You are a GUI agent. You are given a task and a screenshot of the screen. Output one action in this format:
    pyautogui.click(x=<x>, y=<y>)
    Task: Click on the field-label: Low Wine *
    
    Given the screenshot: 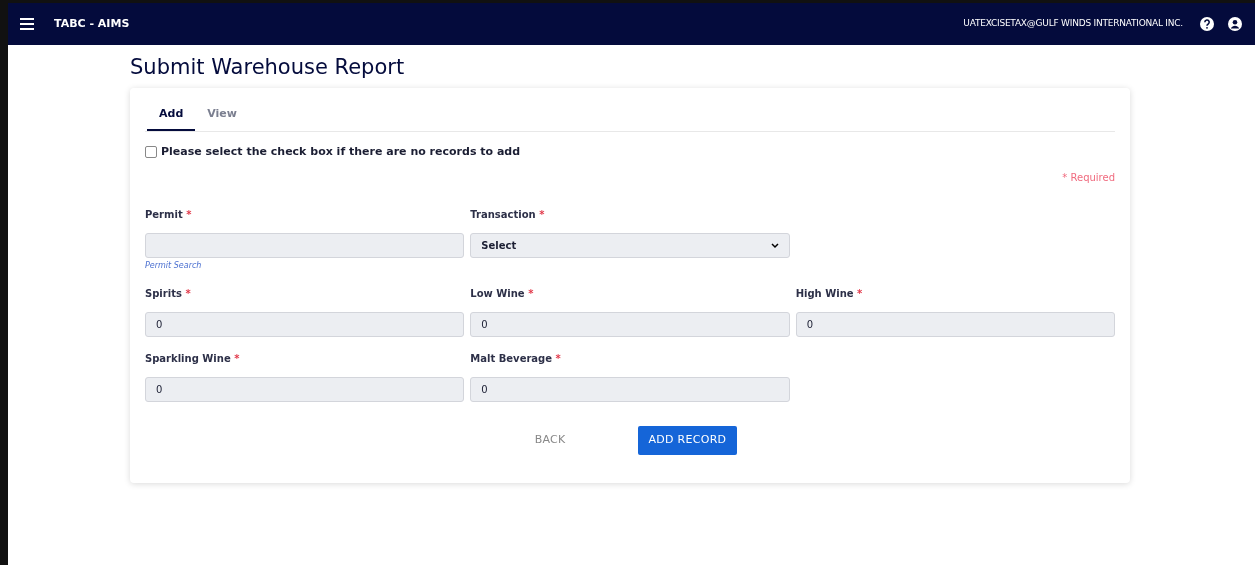 What is the action you would take?
    pyautogui.click(x=502, y=294)
    